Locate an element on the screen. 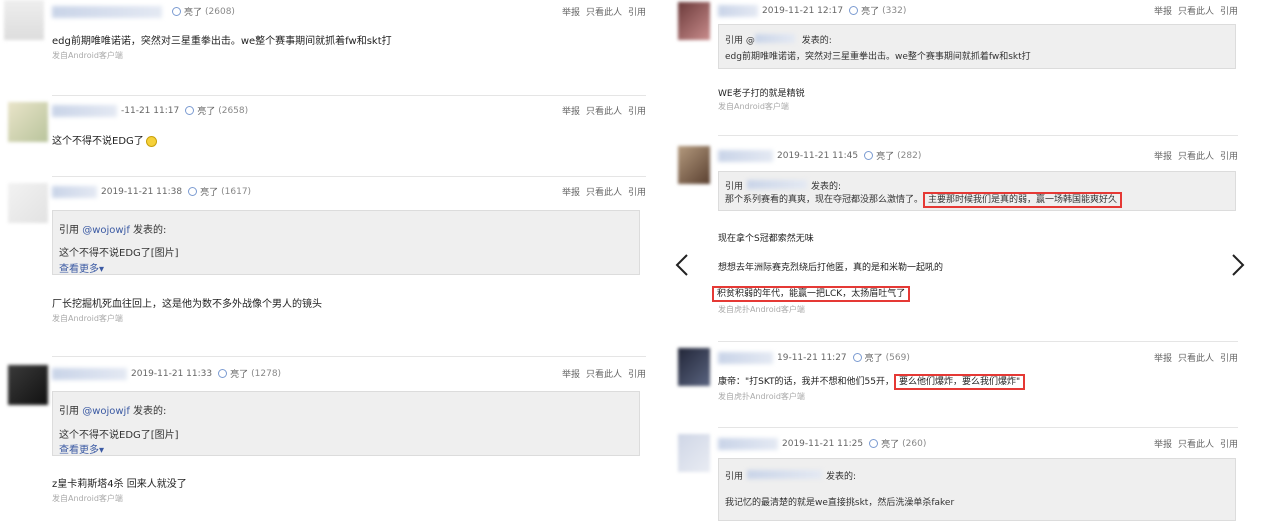  post-date: 2019-11-21 11:33 is located at coordinates (172, 373).